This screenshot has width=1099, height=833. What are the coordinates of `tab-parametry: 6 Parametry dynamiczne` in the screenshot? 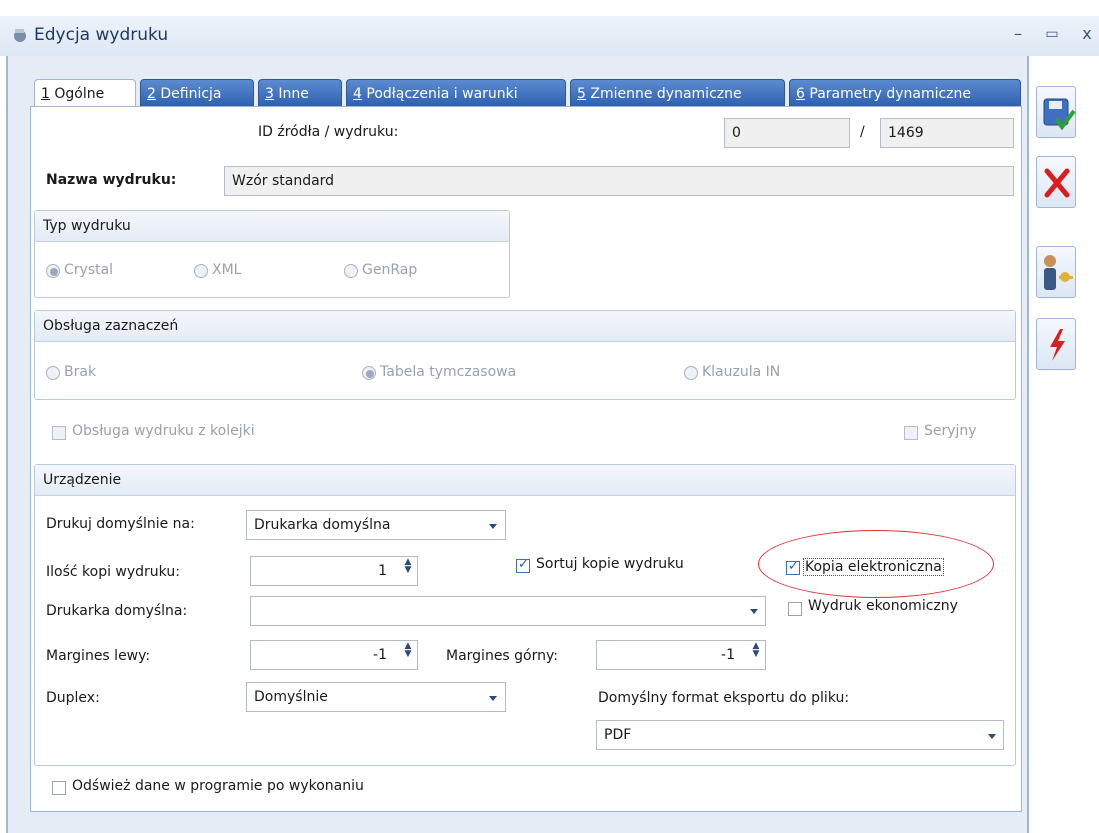 It's located at (905, 93).